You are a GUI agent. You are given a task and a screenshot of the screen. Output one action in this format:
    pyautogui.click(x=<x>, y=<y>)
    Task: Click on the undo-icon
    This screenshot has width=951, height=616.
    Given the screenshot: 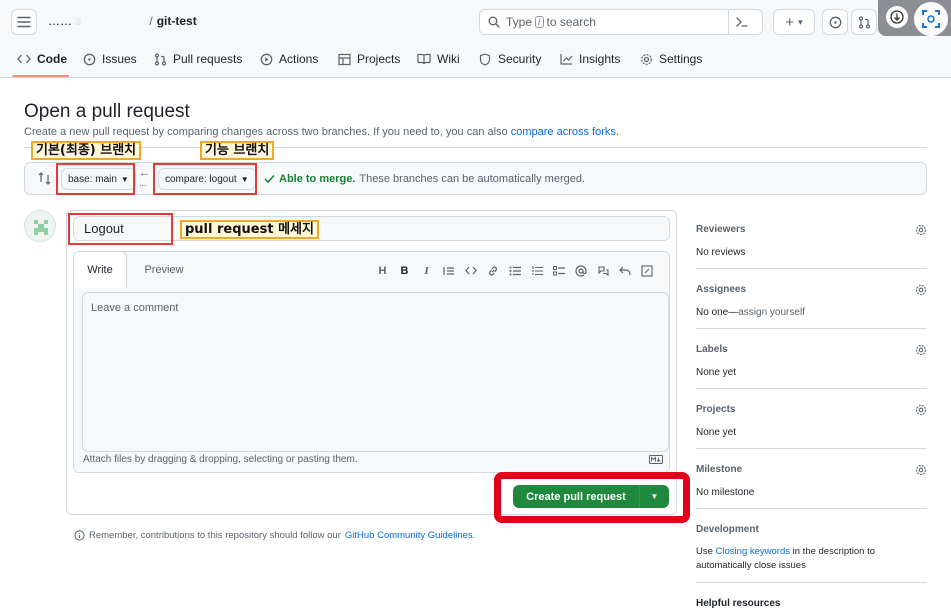 What is the action you would take?
    pyautogui.click(x=624, y=270)
    